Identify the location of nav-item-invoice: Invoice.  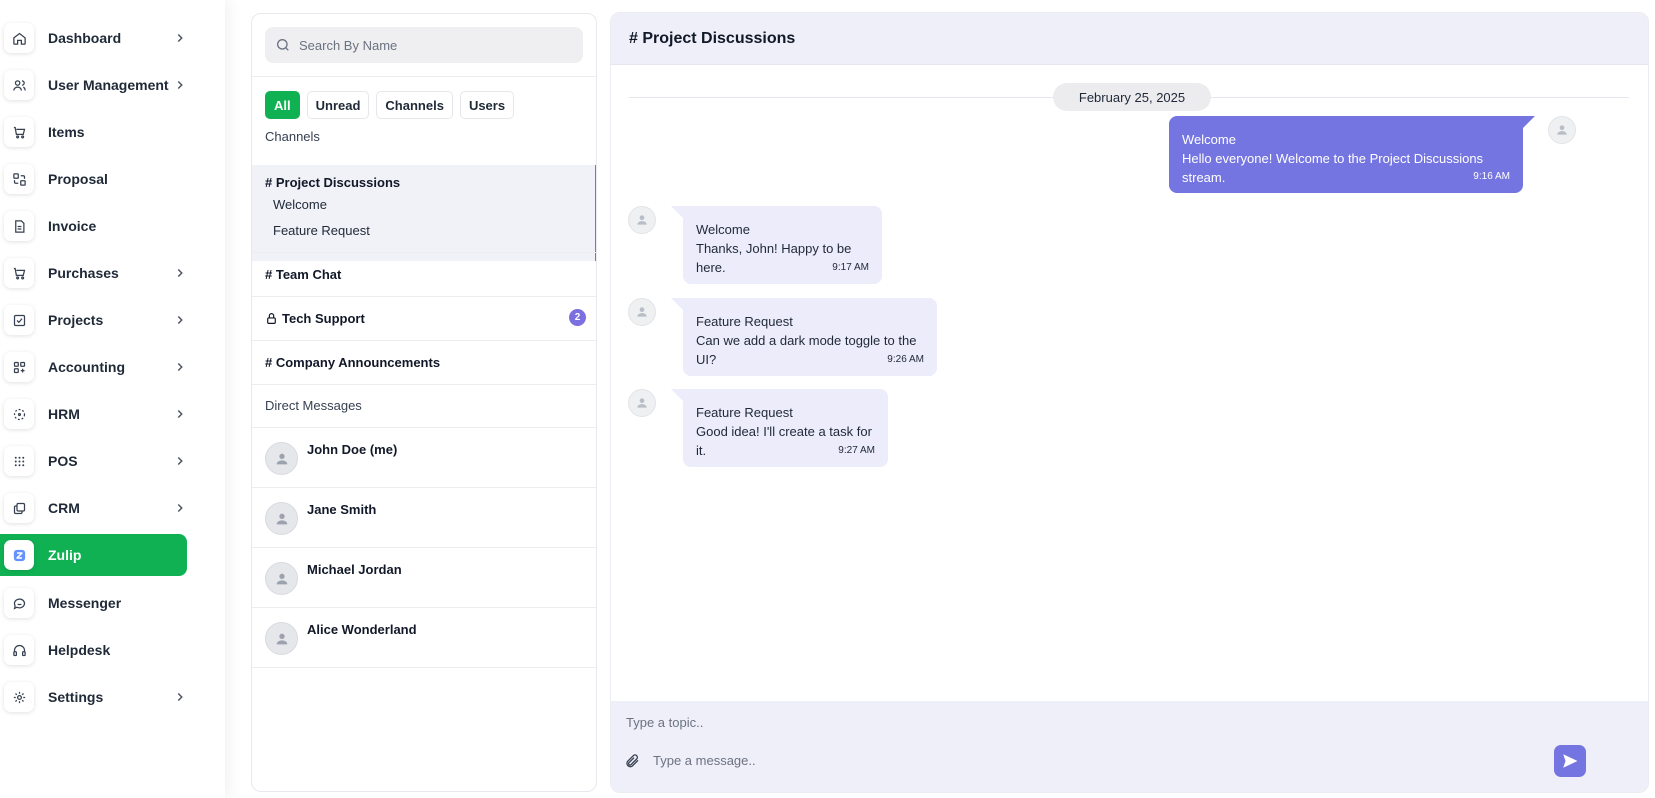
(98, 226).